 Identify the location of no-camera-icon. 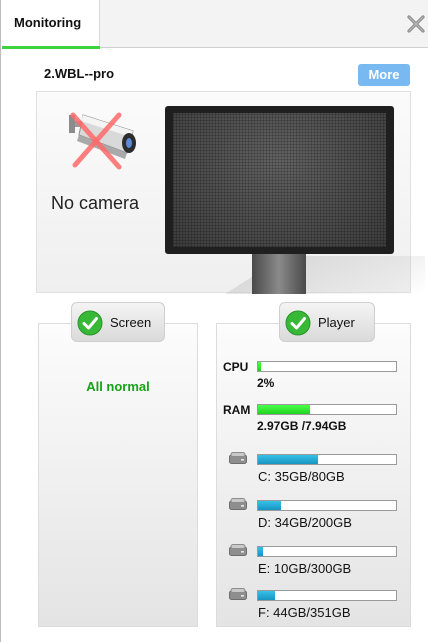
(107, 141).